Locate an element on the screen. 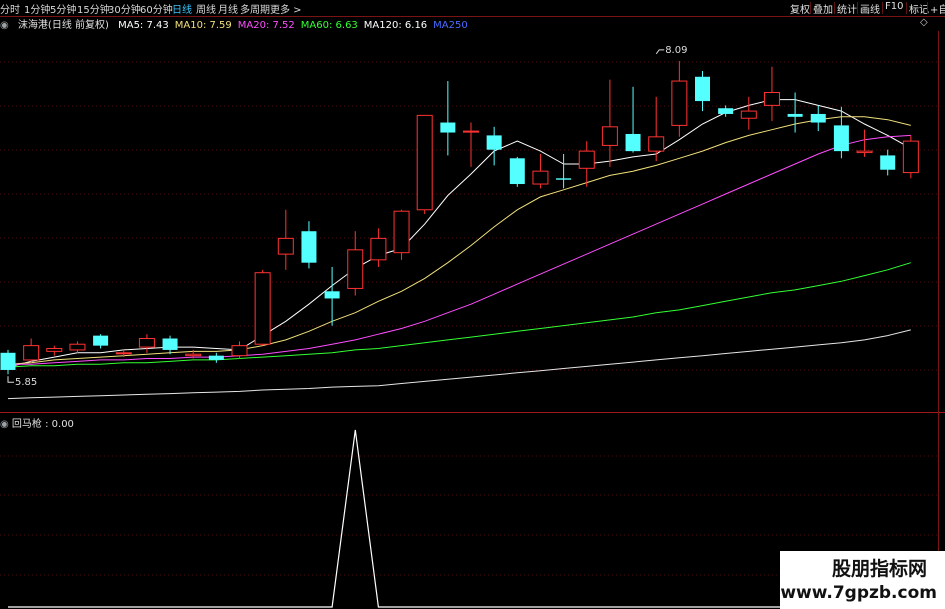  watermark: 股朋指标网 www.7gpzb.com is located at coordinates (862, 580).